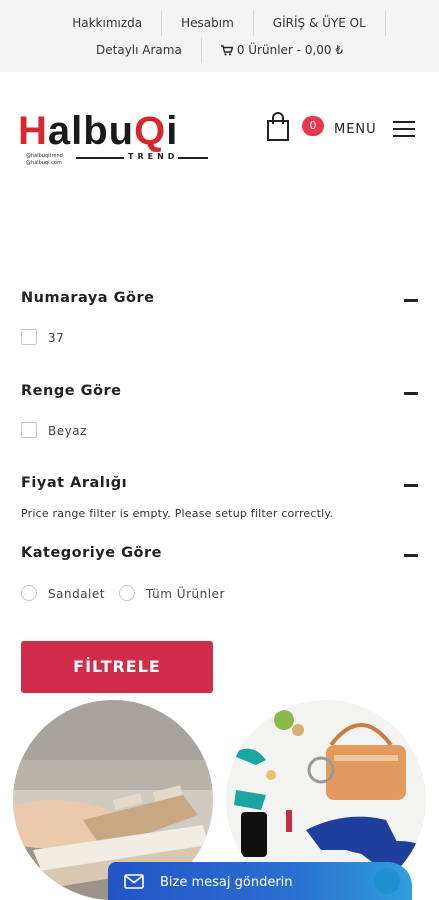 This screenshot has height=900, width=439. Describe the element at coordinates (29, 430) in the screenshot. I see `color-beyaz-checkbox` at that location.